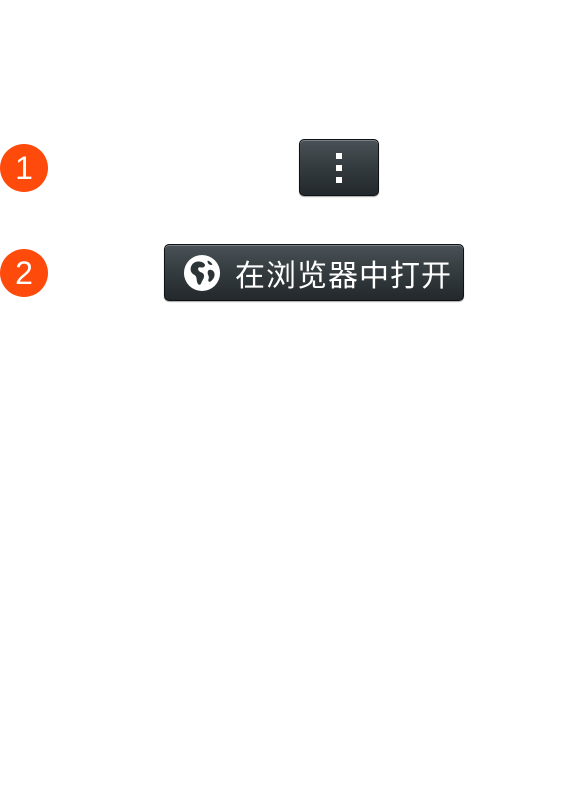 The height and width of the screenshot is (811, 565). I want to click on globe-icon, so click(202, 272).